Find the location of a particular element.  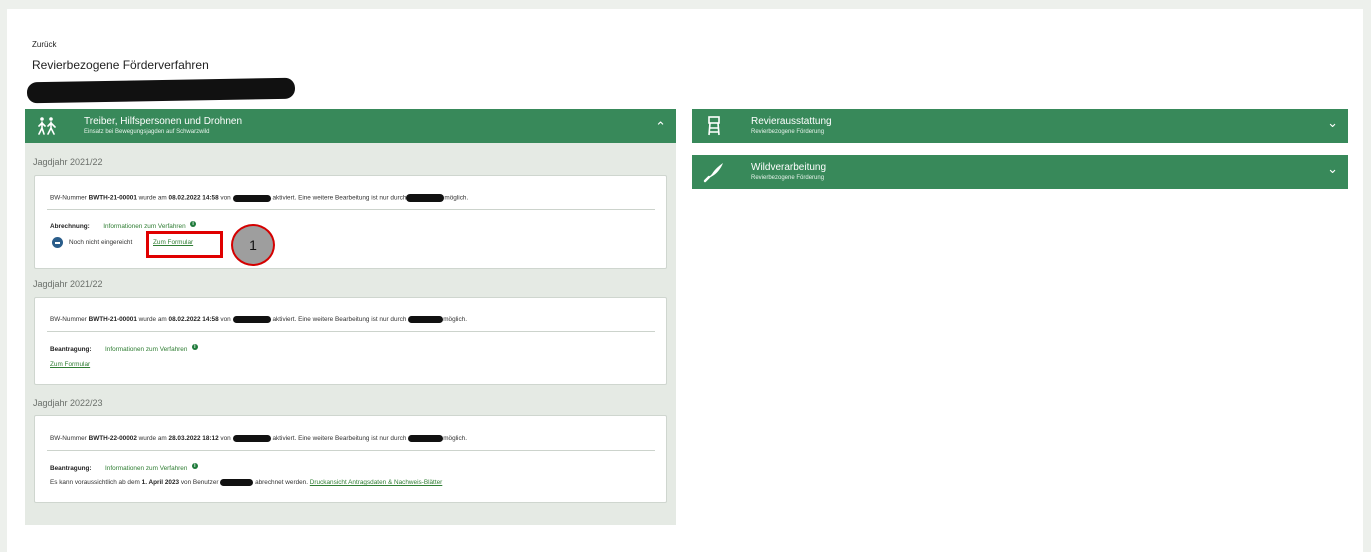

entry-2-mid: wurde am is located at coordinates (152, 320).